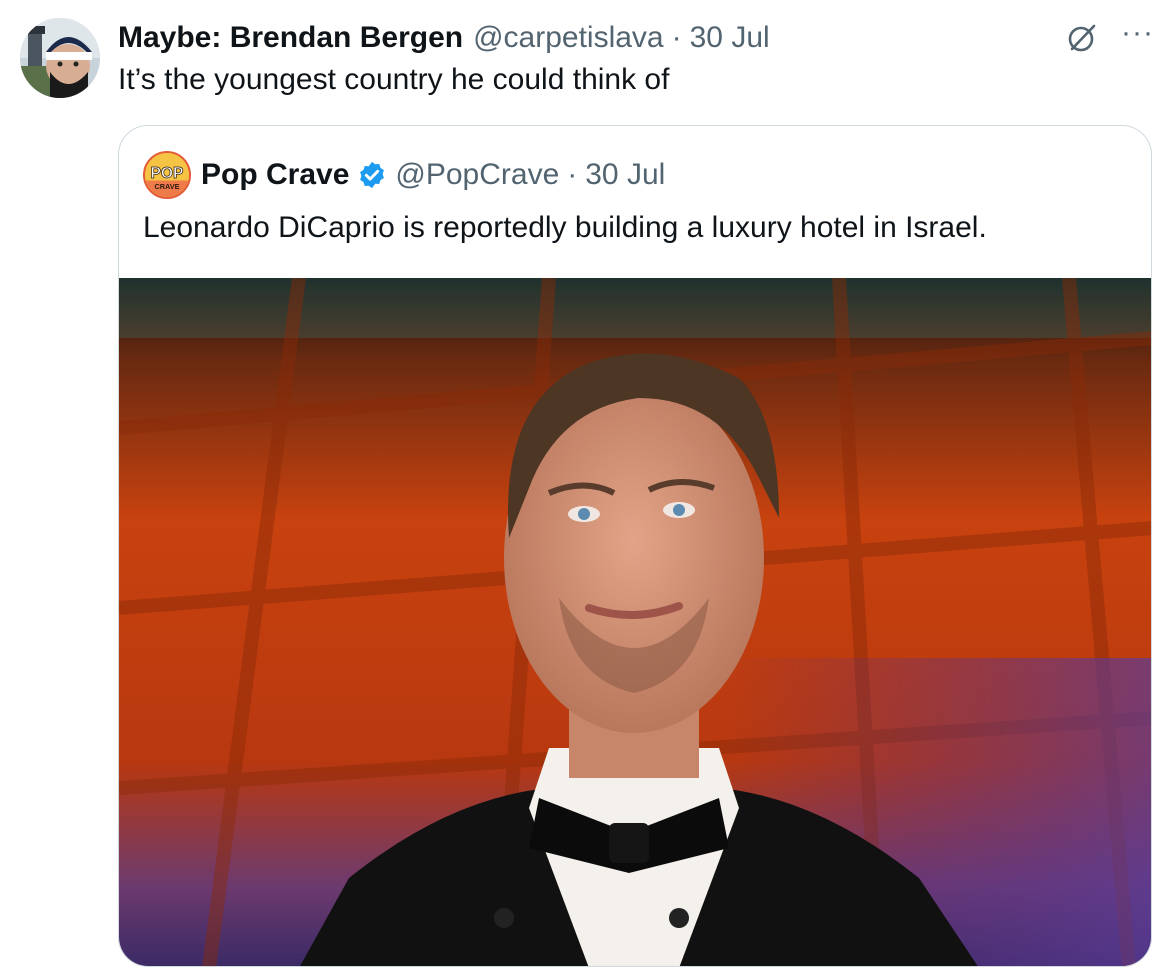 The image size is (1174, 978). I want to click on logo-text-top: POP, so click(167, 173).